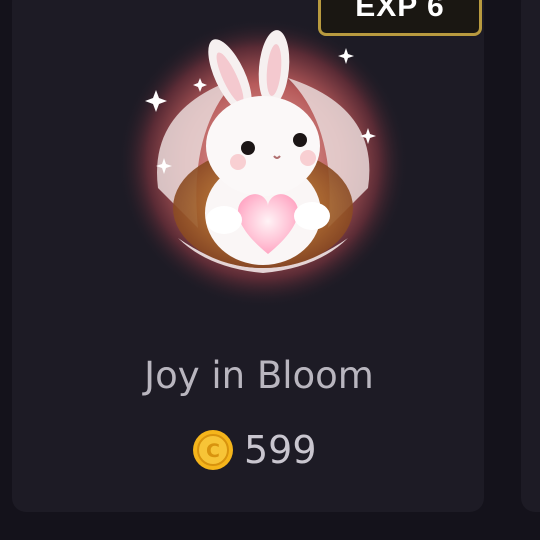 The width and height of the screenshot is (540, 540). Describe the element at coordinates (400, 11) in the screenshot. I see `exp-badge-label: EXP 6` at that location.